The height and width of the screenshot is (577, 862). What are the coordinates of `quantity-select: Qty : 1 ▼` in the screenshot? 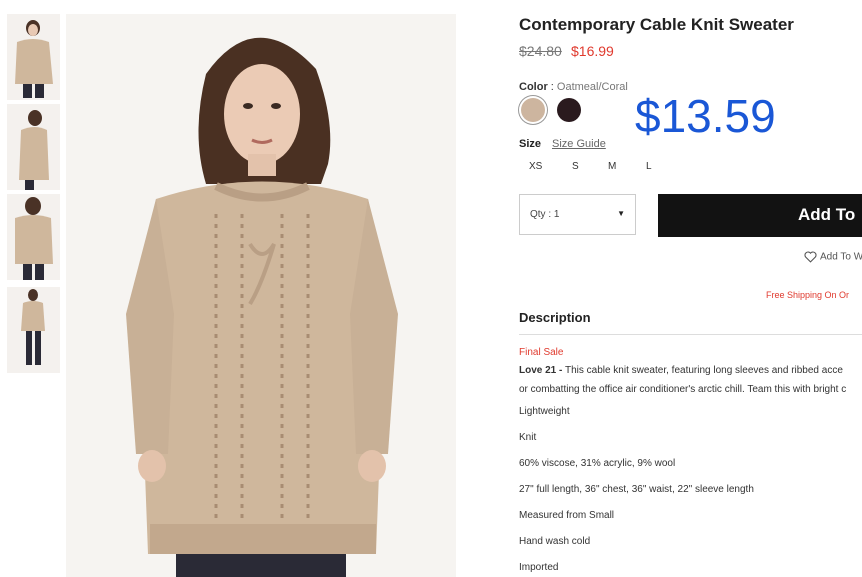 It's located at (577, 214).